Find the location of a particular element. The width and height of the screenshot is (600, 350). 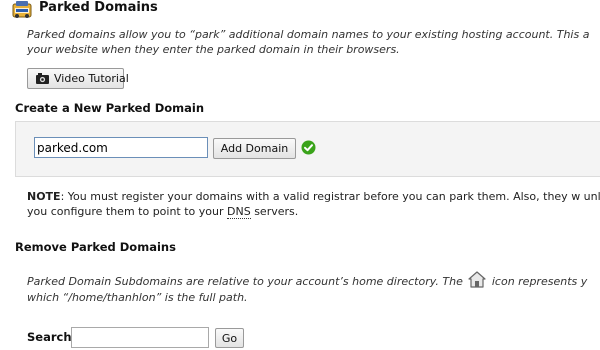

parked-domains-logo-icon is located at coordinates (22, 10).